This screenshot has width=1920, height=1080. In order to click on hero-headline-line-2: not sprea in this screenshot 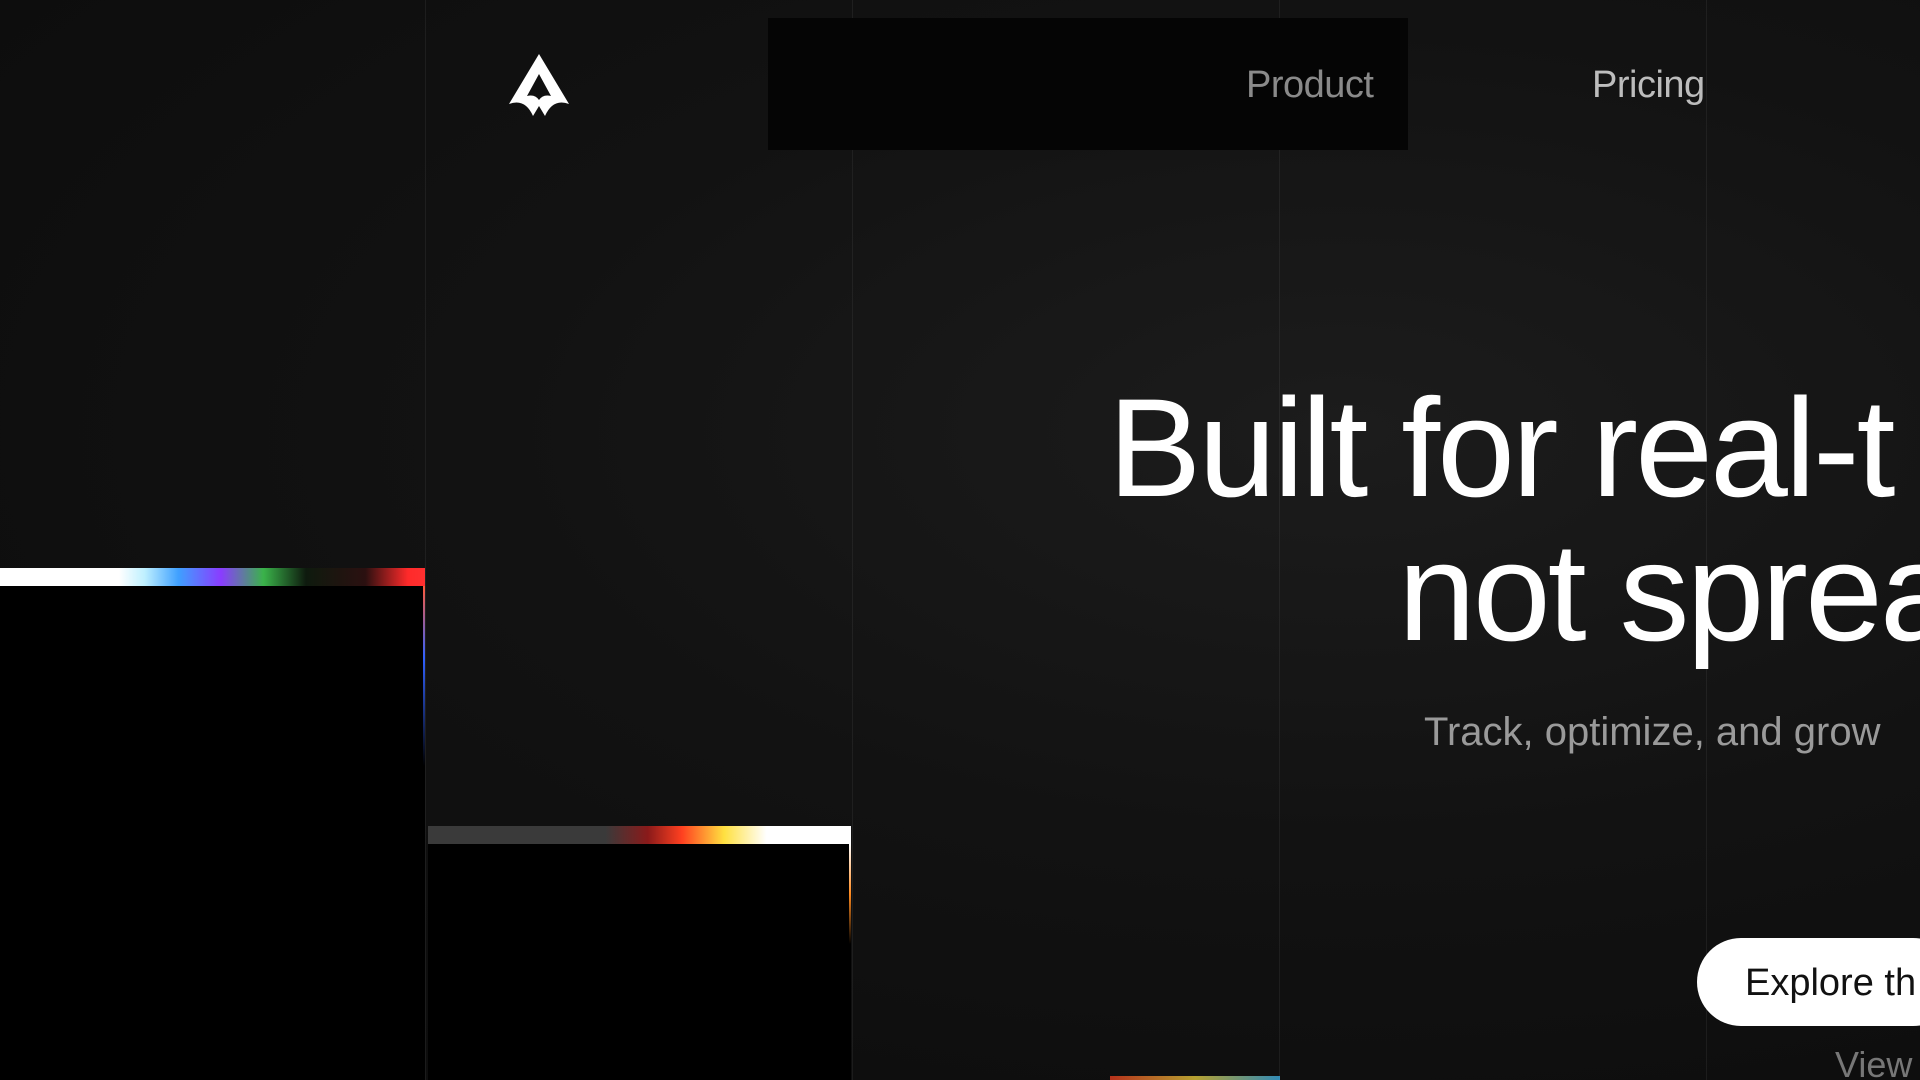, I will do `click(1659, 591)`.